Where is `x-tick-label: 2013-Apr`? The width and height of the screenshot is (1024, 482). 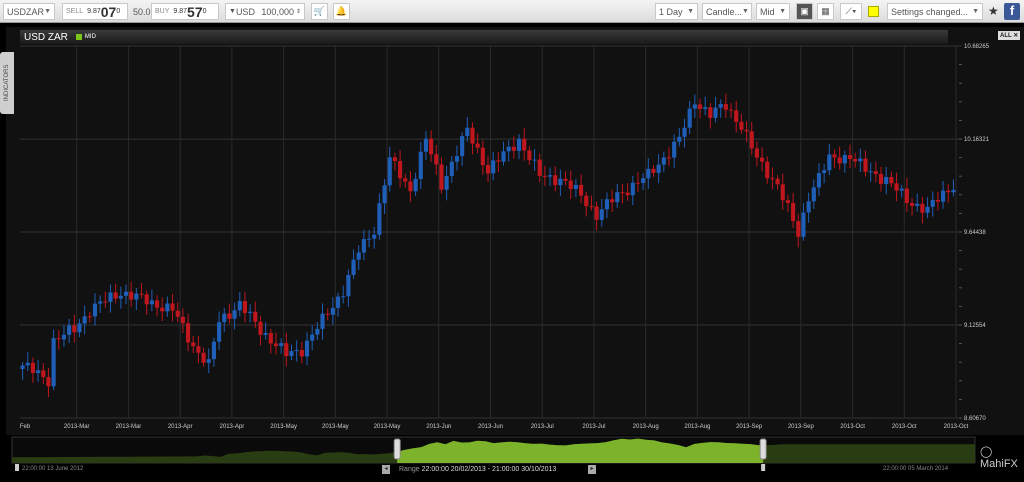
x-tick-label: 2013-Apr is located at coordinates (180, 427).